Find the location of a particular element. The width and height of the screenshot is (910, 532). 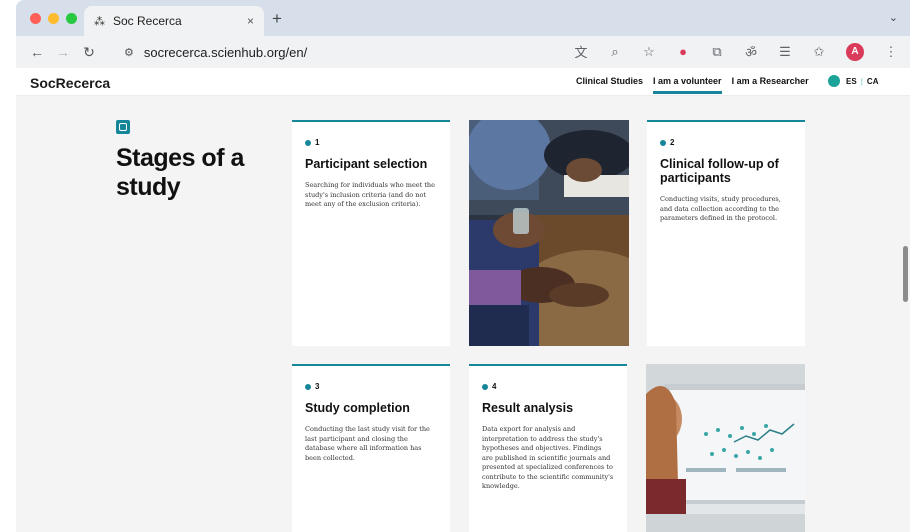

pinterest-extension-icon: ● is located at coordinates (683, 51).